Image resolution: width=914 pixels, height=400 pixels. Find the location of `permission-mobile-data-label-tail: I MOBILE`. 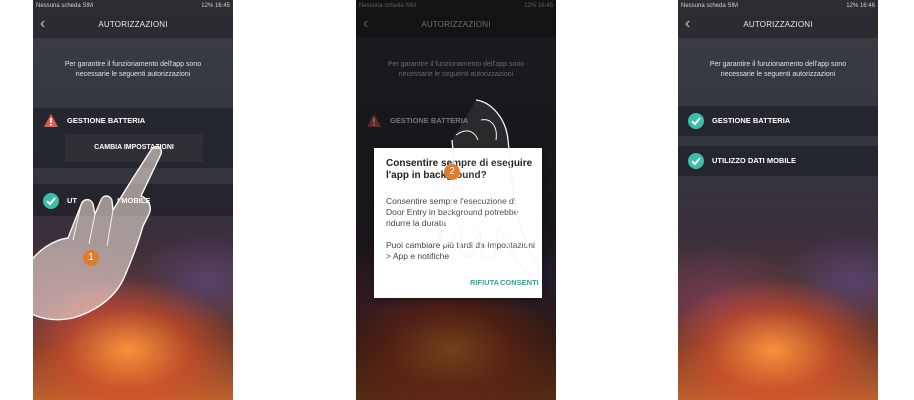

permission-mobile-data-label-tail: I MOBILE is located at coordinates (134, 200).